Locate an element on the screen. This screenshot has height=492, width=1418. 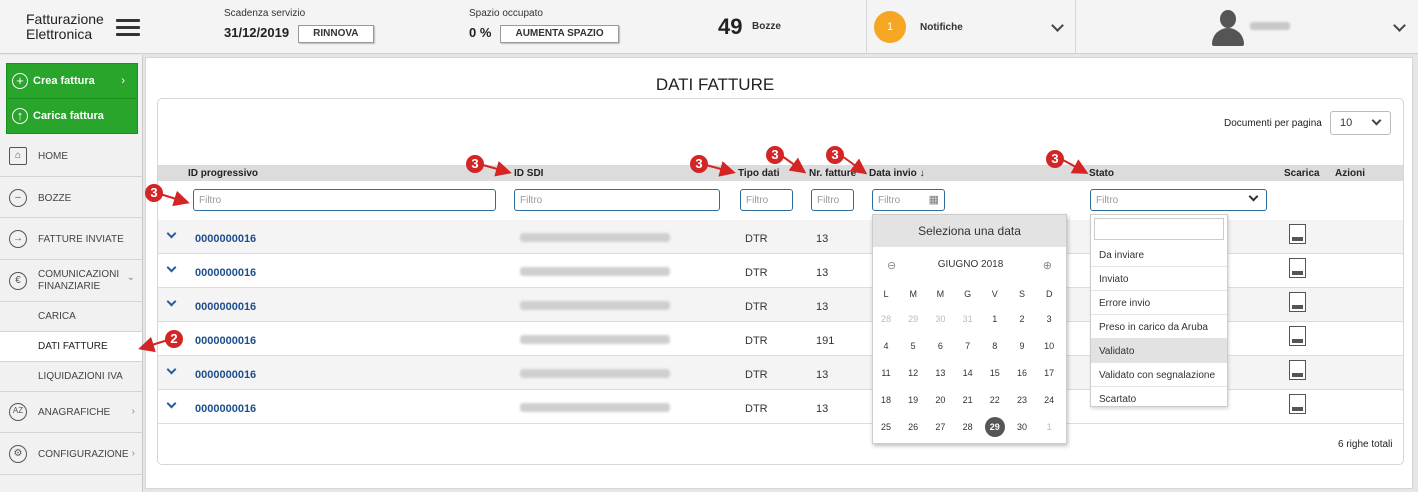
calendar-day: 2 is located at coordinates (1022, 319).